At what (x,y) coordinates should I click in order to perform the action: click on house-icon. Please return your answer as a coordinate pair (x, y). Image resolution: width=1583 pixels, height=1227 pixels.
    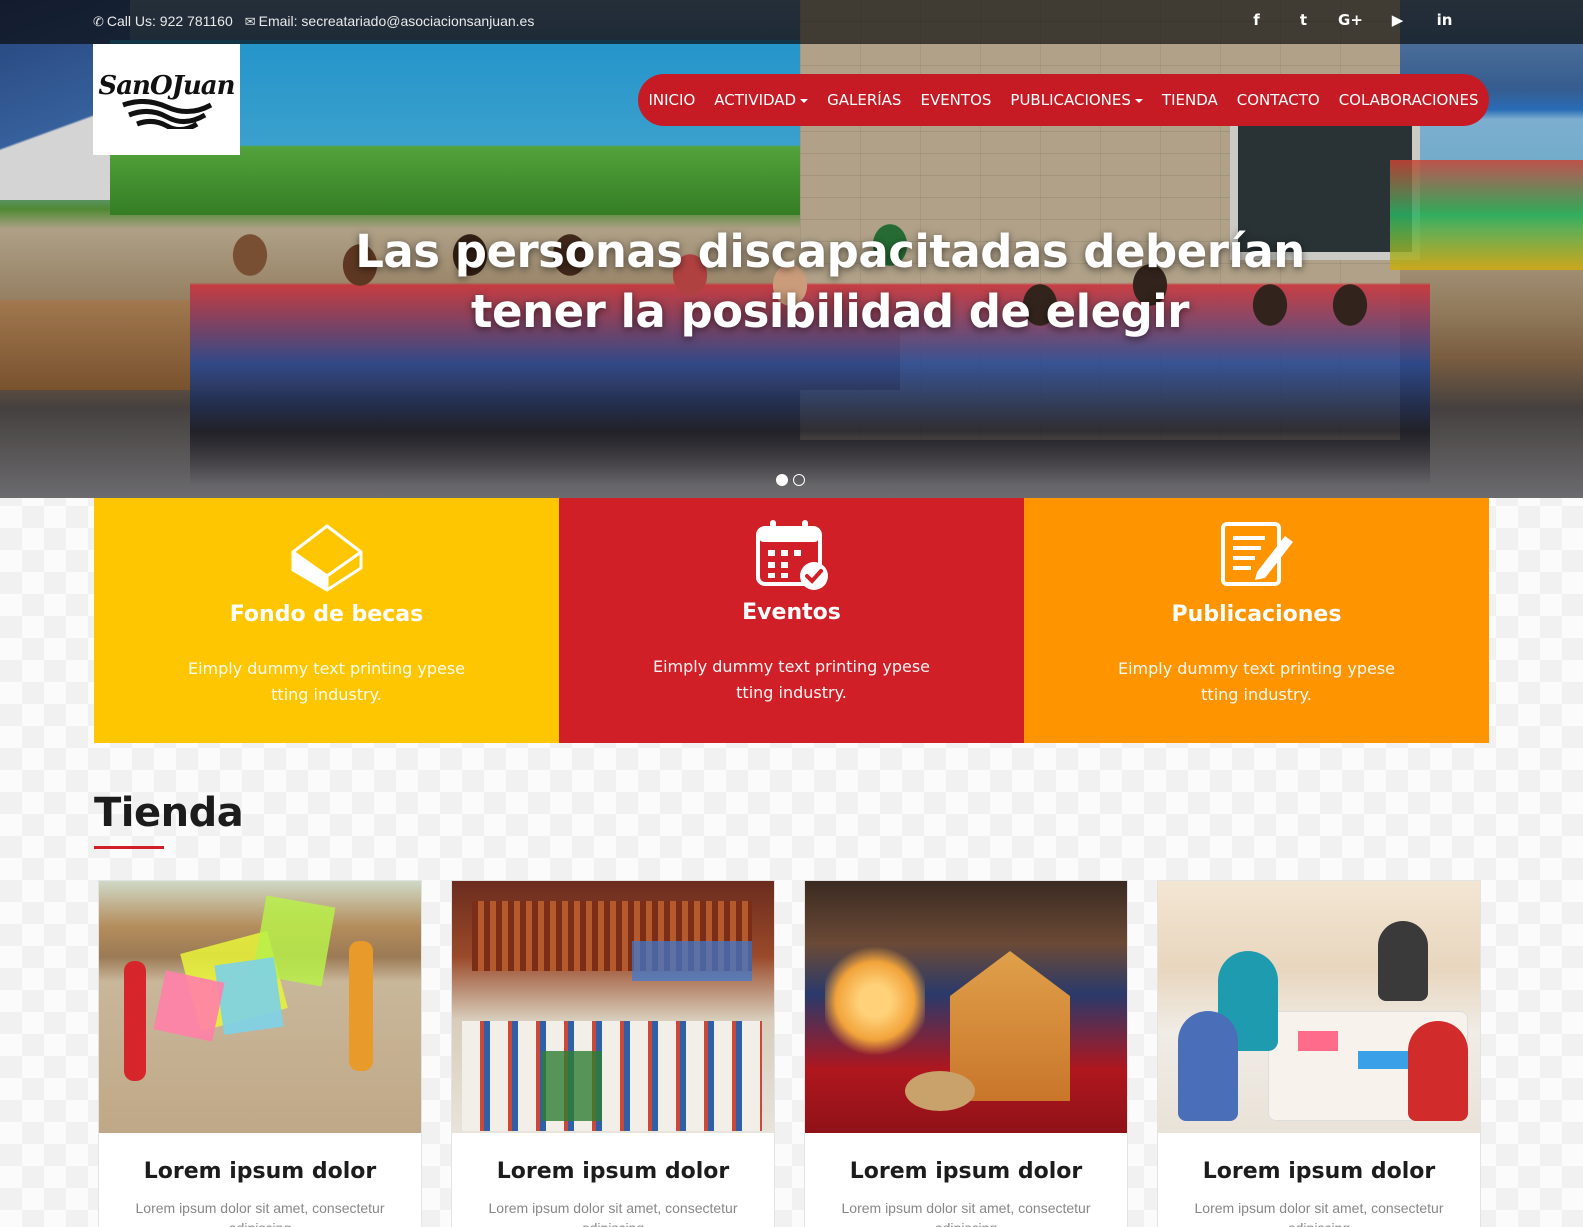
    Looking at the image, I should click on (326, 558).